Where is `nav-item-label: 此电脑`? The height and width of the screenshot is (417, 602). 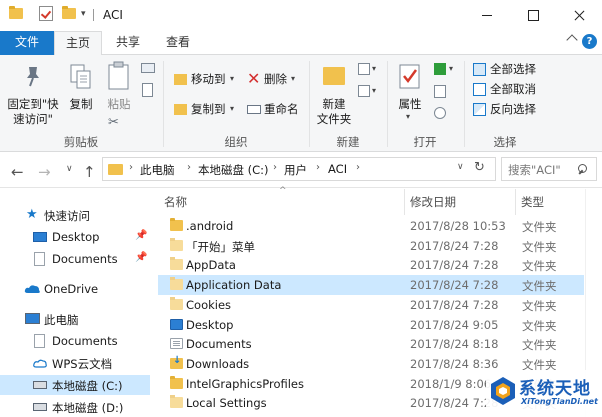 nav-item-label: 此电脑 is located at coordinates (61, 320).